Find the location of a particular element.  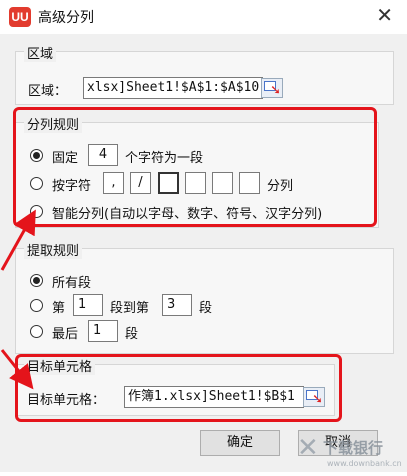

site-watermark: ✕ 下载银行 www.downbank.cn is located at coordinates (344, 452).